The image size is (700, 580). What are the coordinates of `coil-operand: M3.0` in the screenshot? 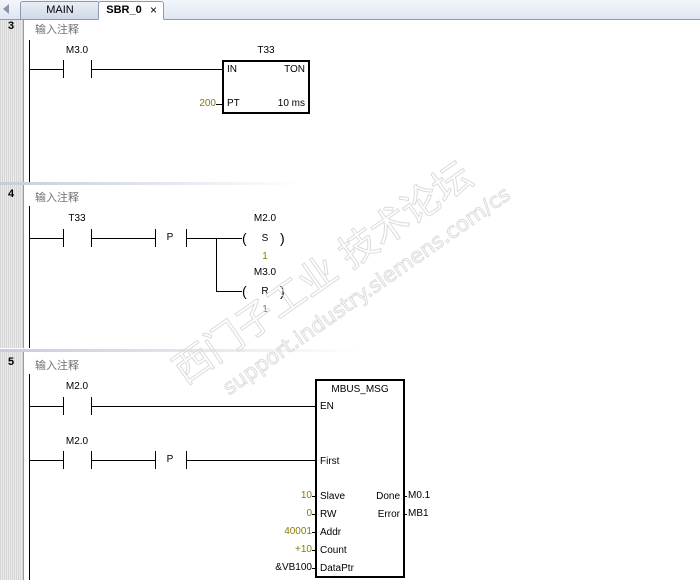 It's located at (265, 272).